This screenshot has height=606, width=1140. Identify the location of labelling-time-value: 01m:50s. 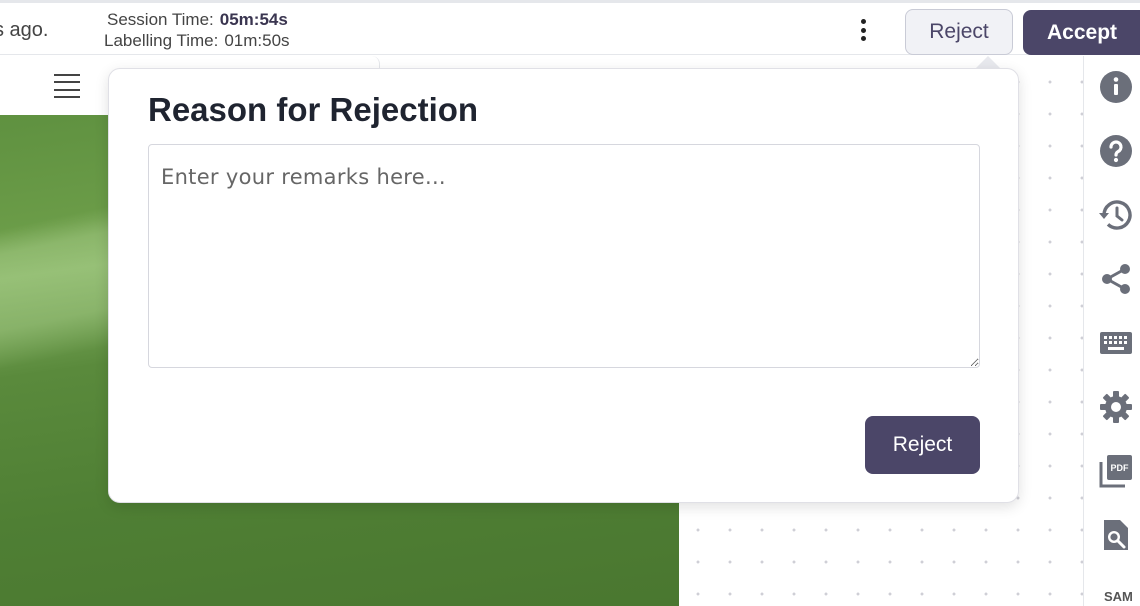
(257, 40).